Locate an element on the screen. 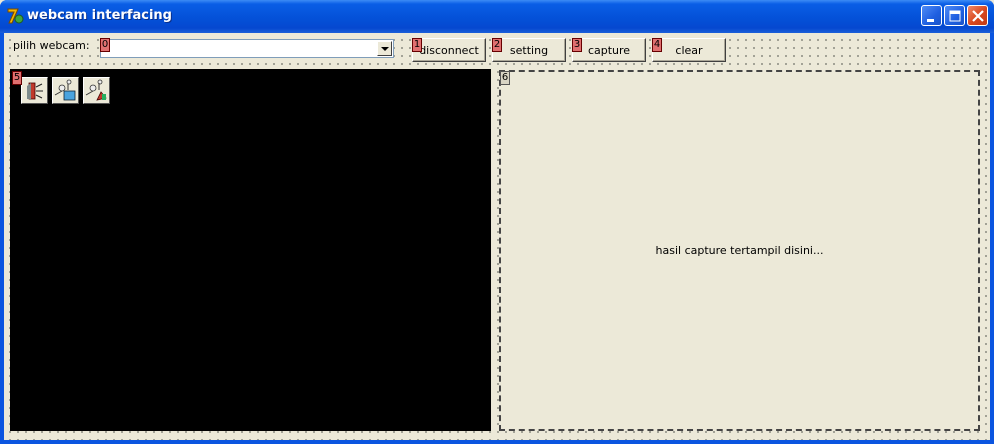 The image size is (994, 444). maximize-icon is located at coordinates (955, 16).